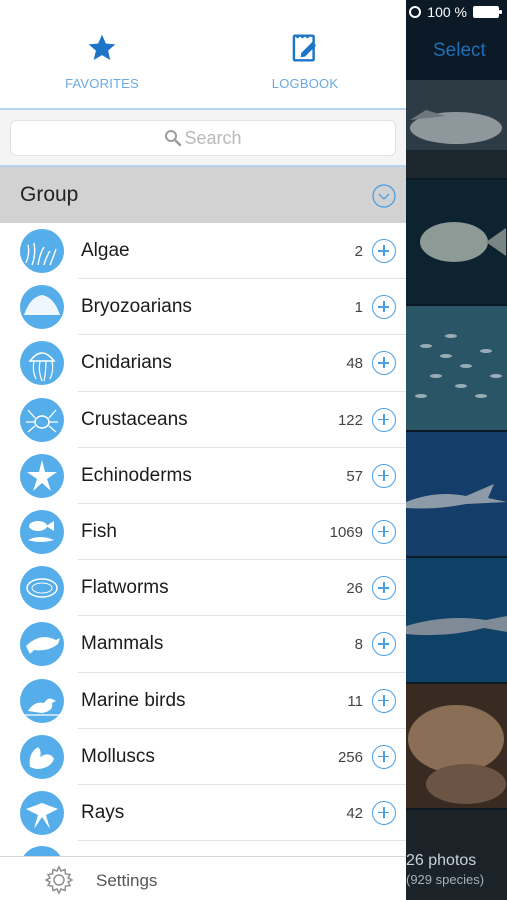 This screenshot has height=900, width=507. I want to click on jellyfish-icon, so click(42, 363).